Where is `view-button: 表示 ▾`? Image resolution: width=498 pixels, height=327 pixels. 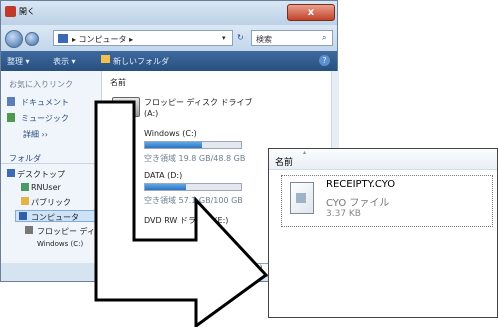 view-button: 表示 ▾ is located at coordinates (64, 61).